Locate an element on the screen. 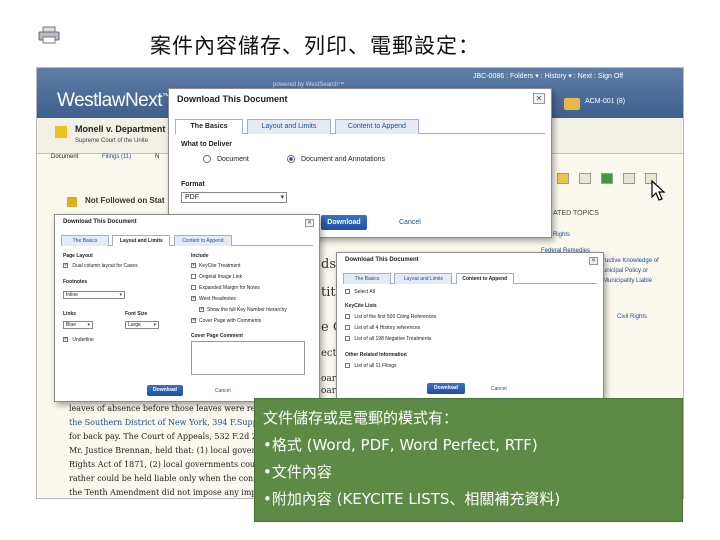  related-topic: Rights is located at coordinates (561, 235).